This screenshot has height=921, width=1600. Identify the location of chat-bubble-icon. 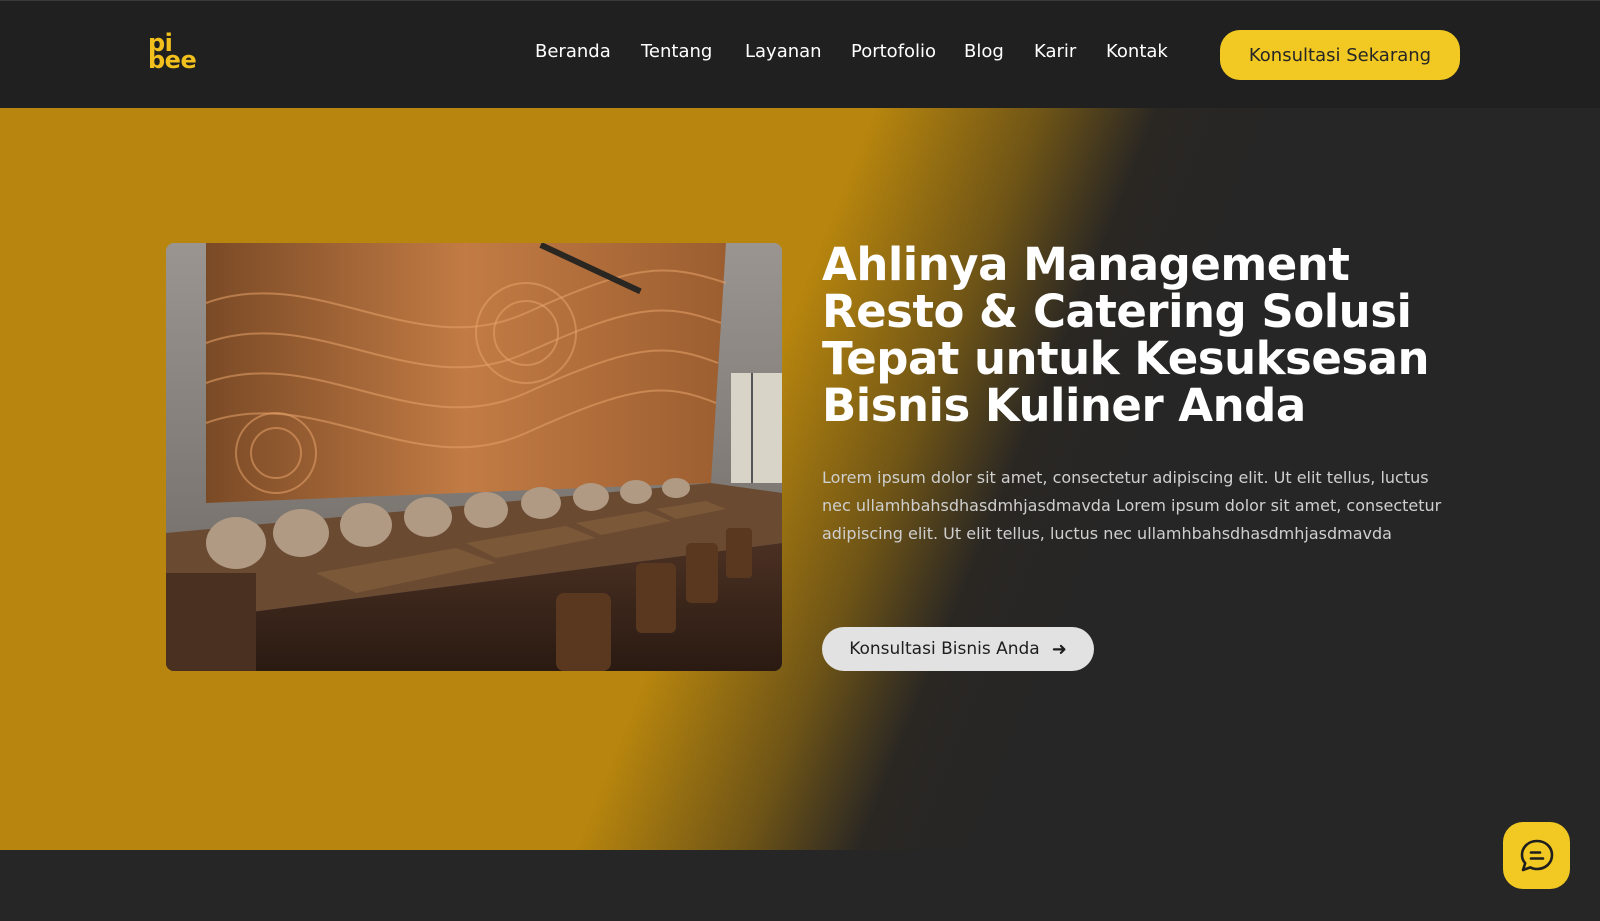
(1536, 855).